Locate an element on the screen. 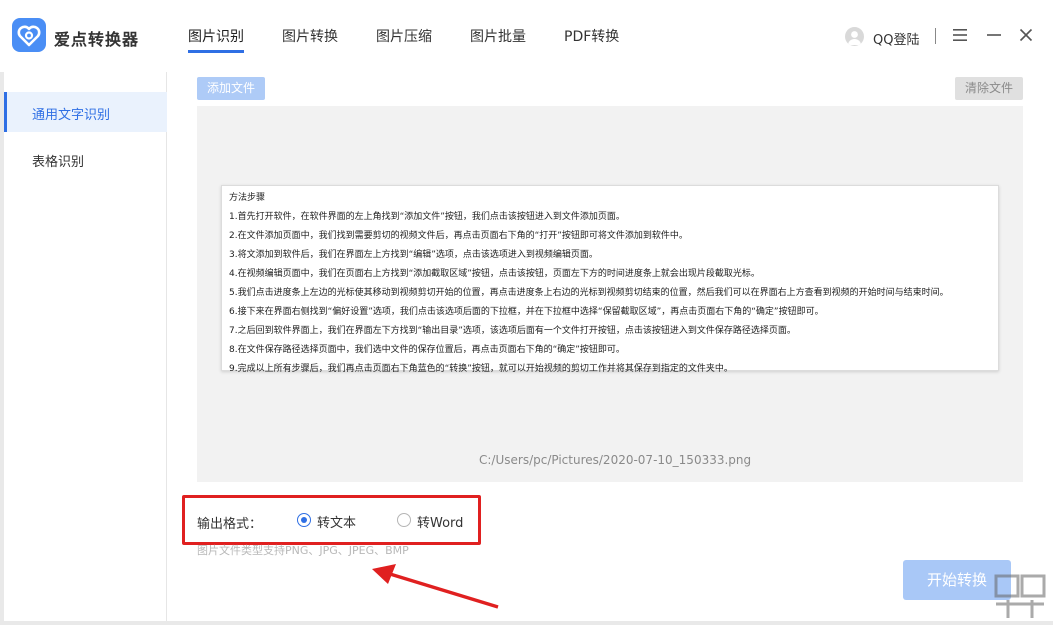  tab-image-recognition: 图片识别 is located at coordinates (217, 36).